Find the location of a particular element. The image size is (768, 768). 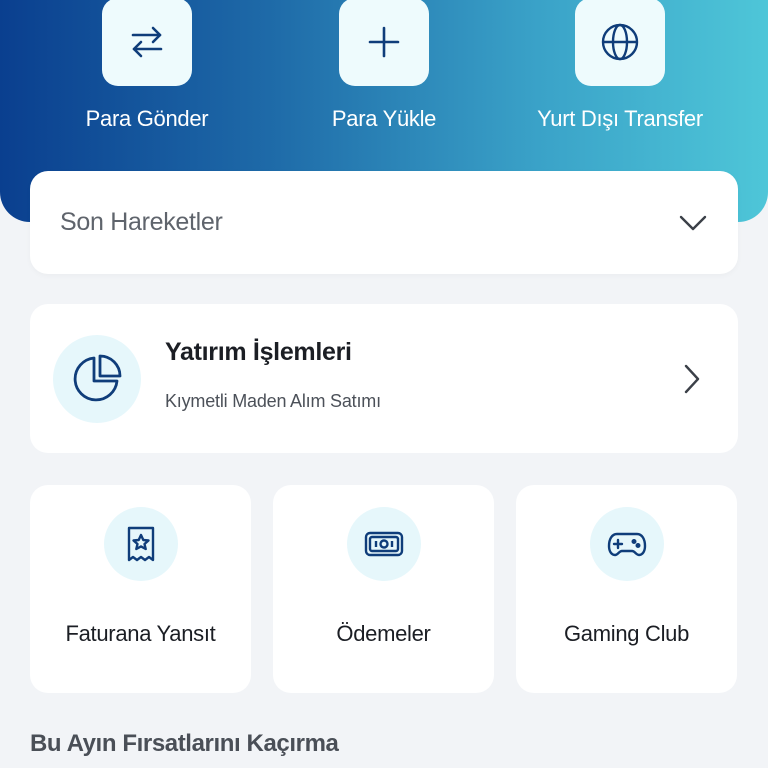

bill-reflect-label: Faturana Yansıt is located at coordinates (140, 633).